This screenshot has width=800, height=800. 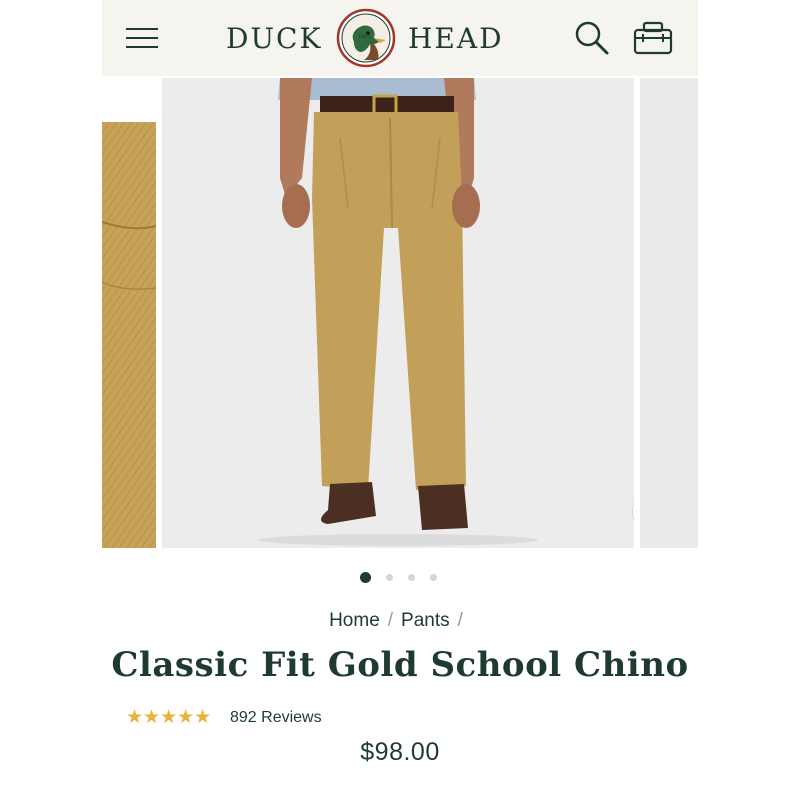 I want to click on search-button, so click(x=592, y=38).